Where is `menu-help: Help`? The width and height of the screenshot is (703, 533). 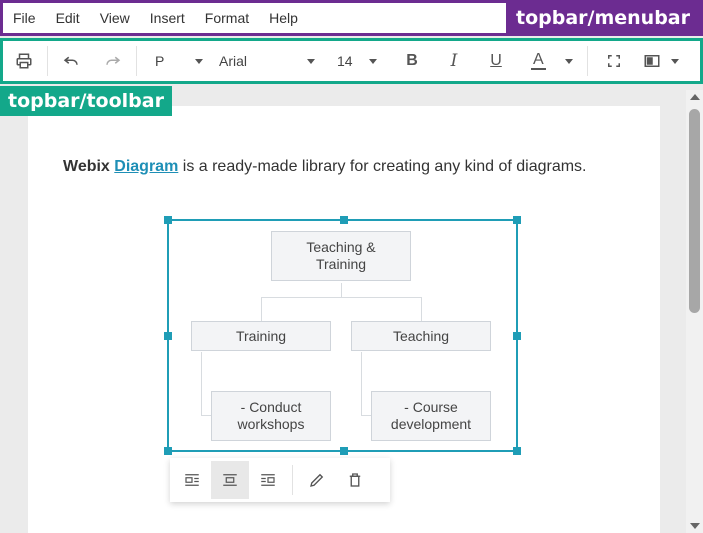 menu-help: Help is located at coordinates (283, 18).